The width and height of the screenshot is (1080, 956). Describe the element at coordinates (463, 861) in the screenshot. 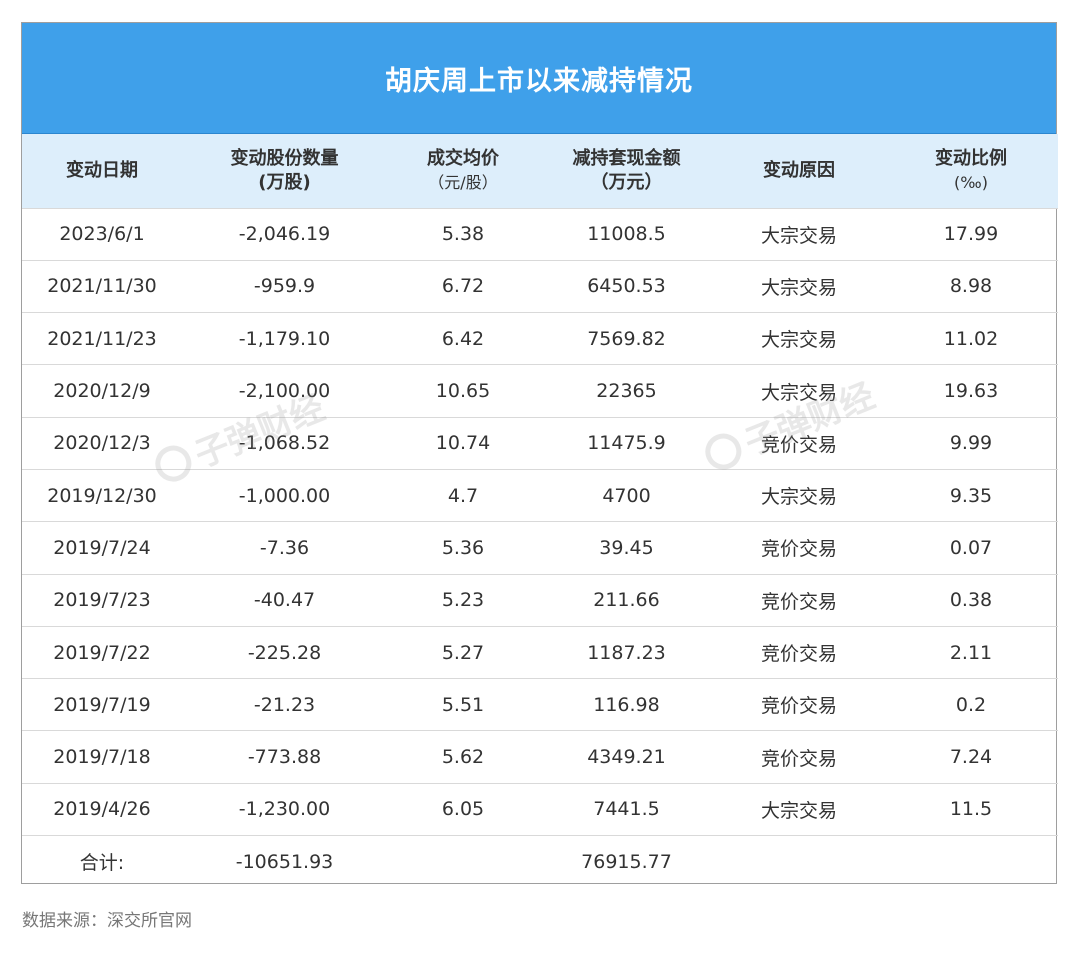

I see `total-cell-price` at that location.